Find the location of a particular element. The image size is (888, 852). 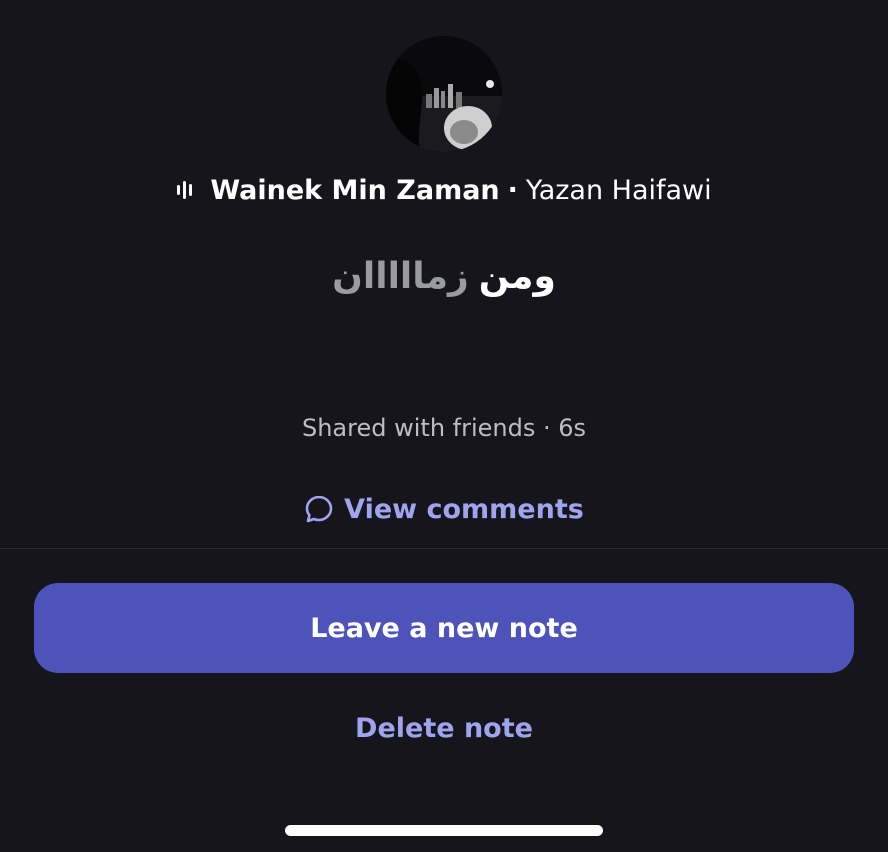

song-artist: Yazan Haifawi is located at coordinates (618, 190).